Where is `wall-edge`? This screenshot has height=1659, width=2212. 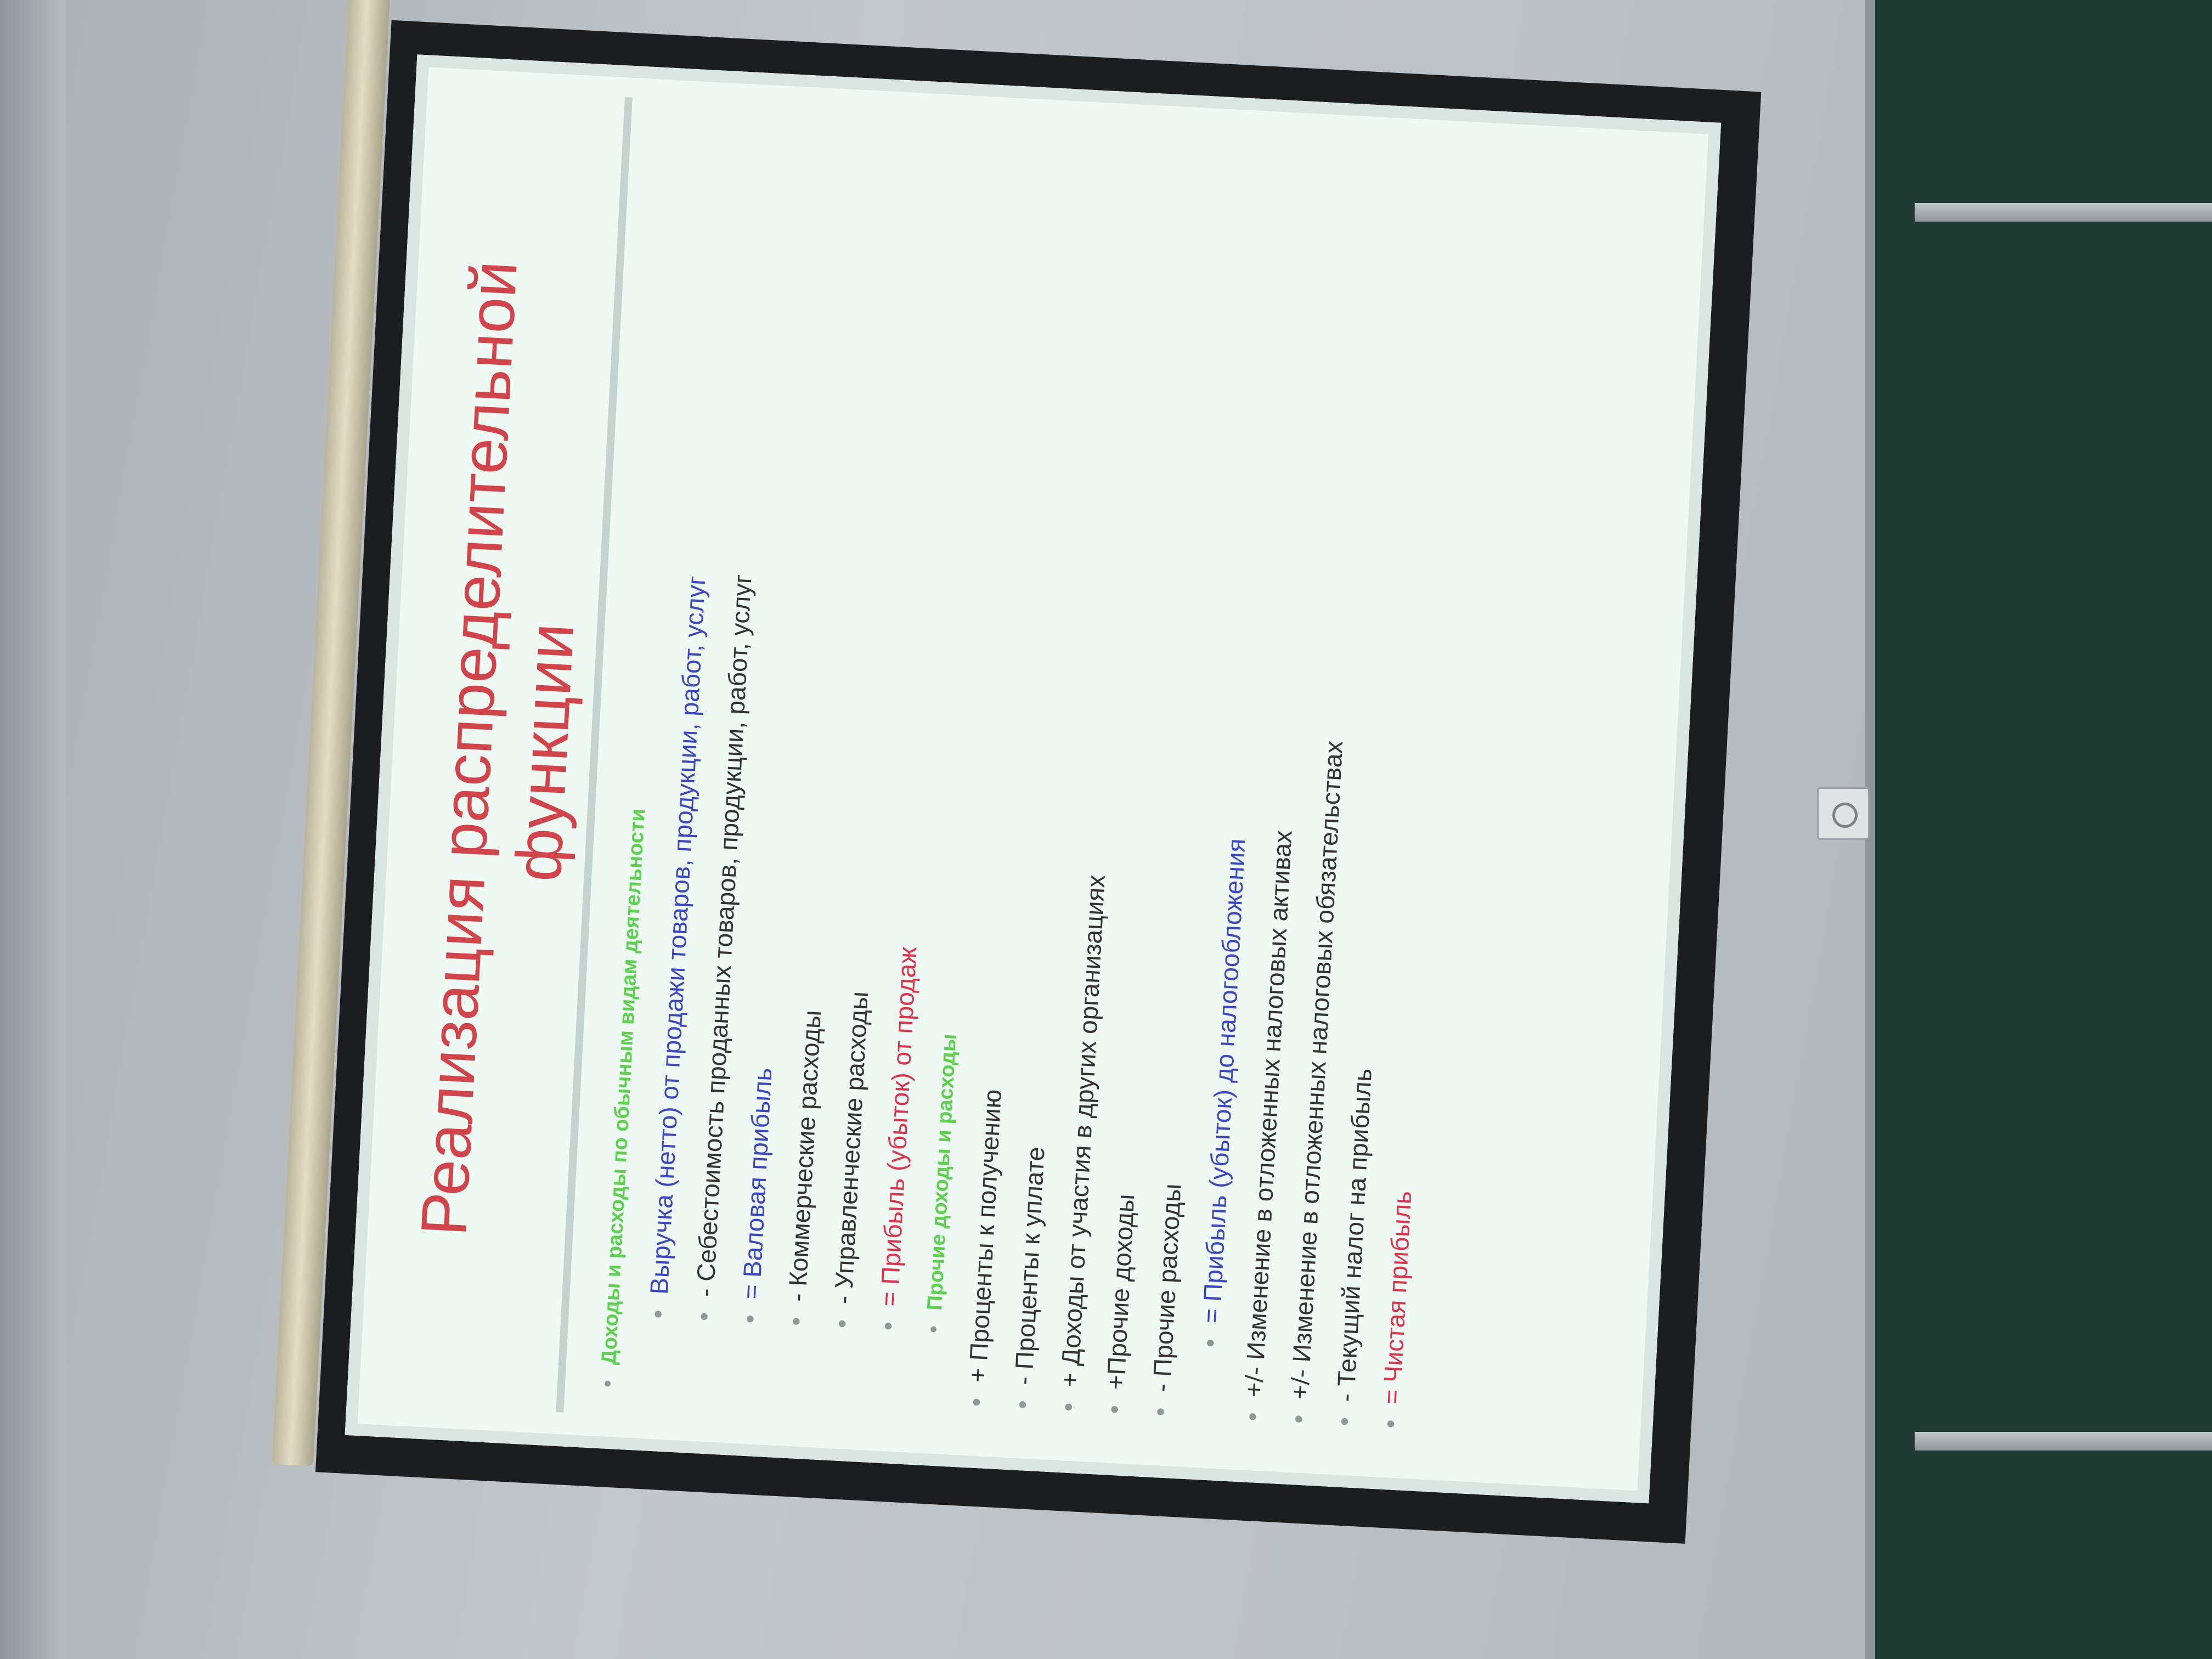 wall-edge is located at coordinates (33, 830).